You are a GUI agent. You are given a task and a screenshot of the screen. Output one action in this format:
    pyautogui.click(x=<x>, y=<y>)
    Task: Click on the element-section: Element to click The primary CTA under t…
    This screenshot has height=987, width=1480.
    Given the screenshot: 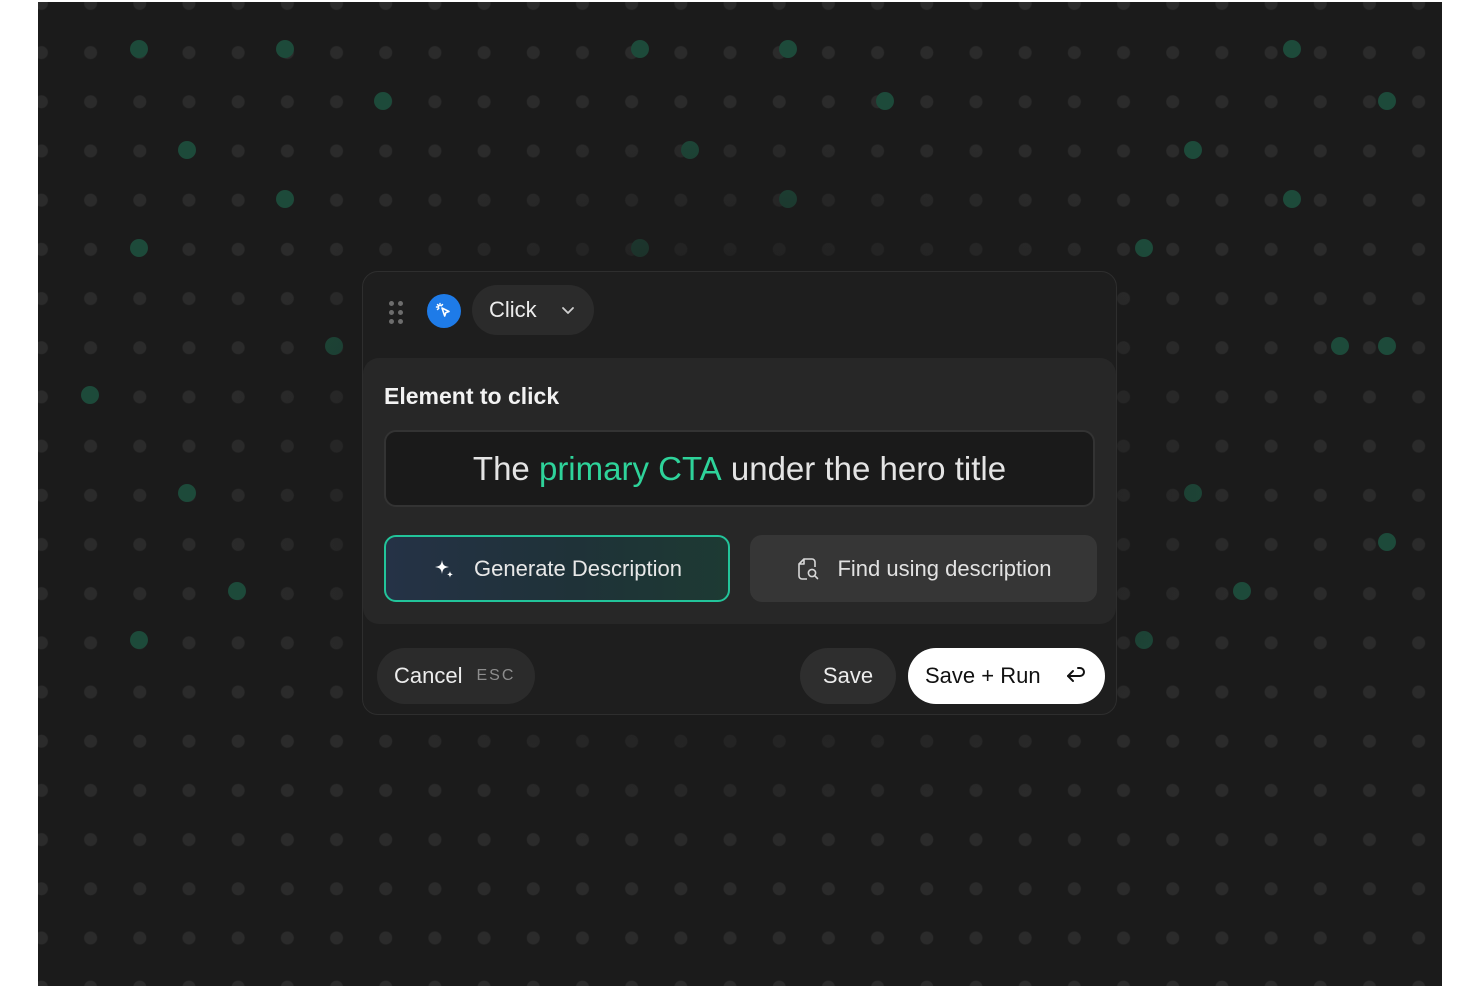 What is the action you would take?
    pyautogui.click(x=739, y=491)
    